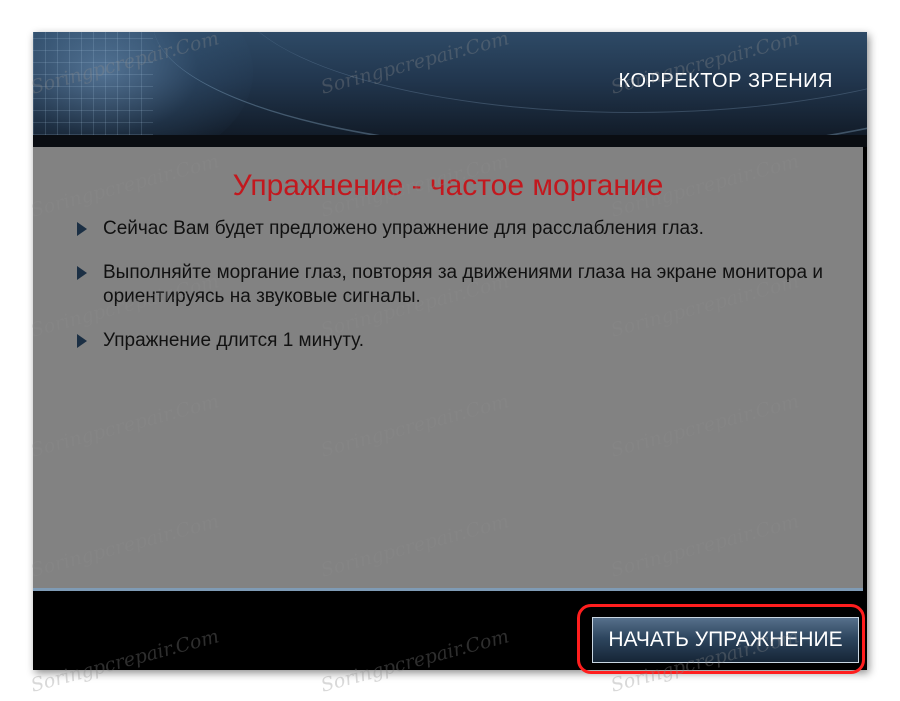  What do you see at coordinates (450, 141) in the screenshot?
I see `header-divider` at bounding box center [450, 141].